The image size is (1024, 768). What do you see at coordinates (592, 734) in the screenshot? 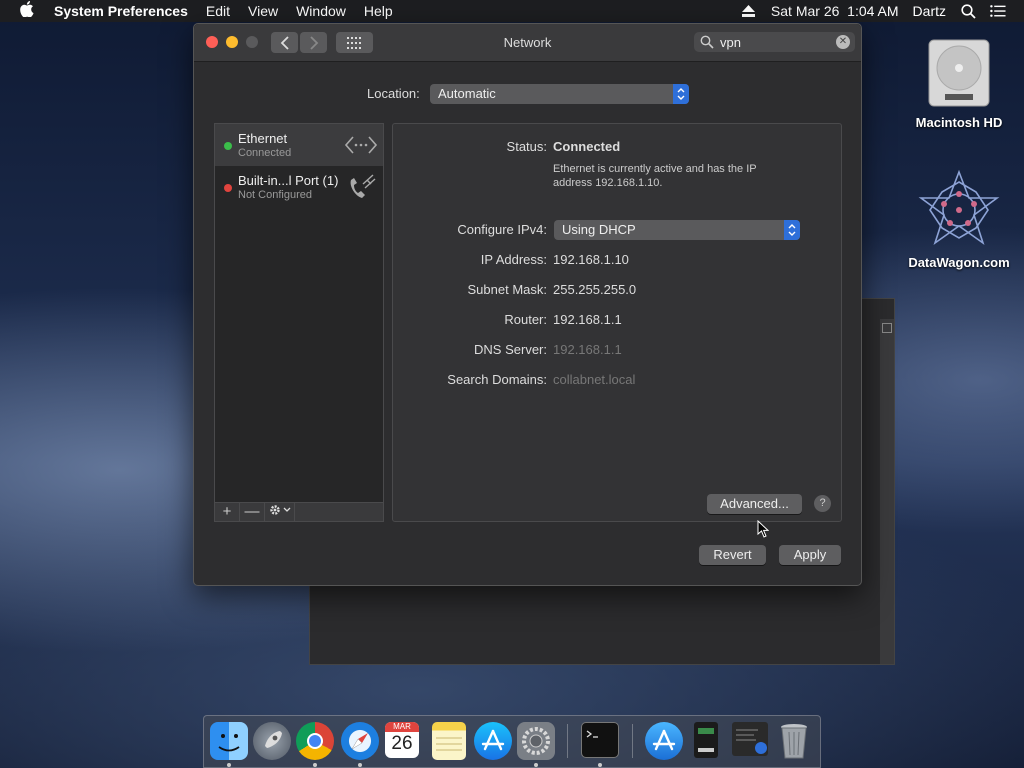
I see `terminal-prompt-icon` at bounding box center [592, 734].